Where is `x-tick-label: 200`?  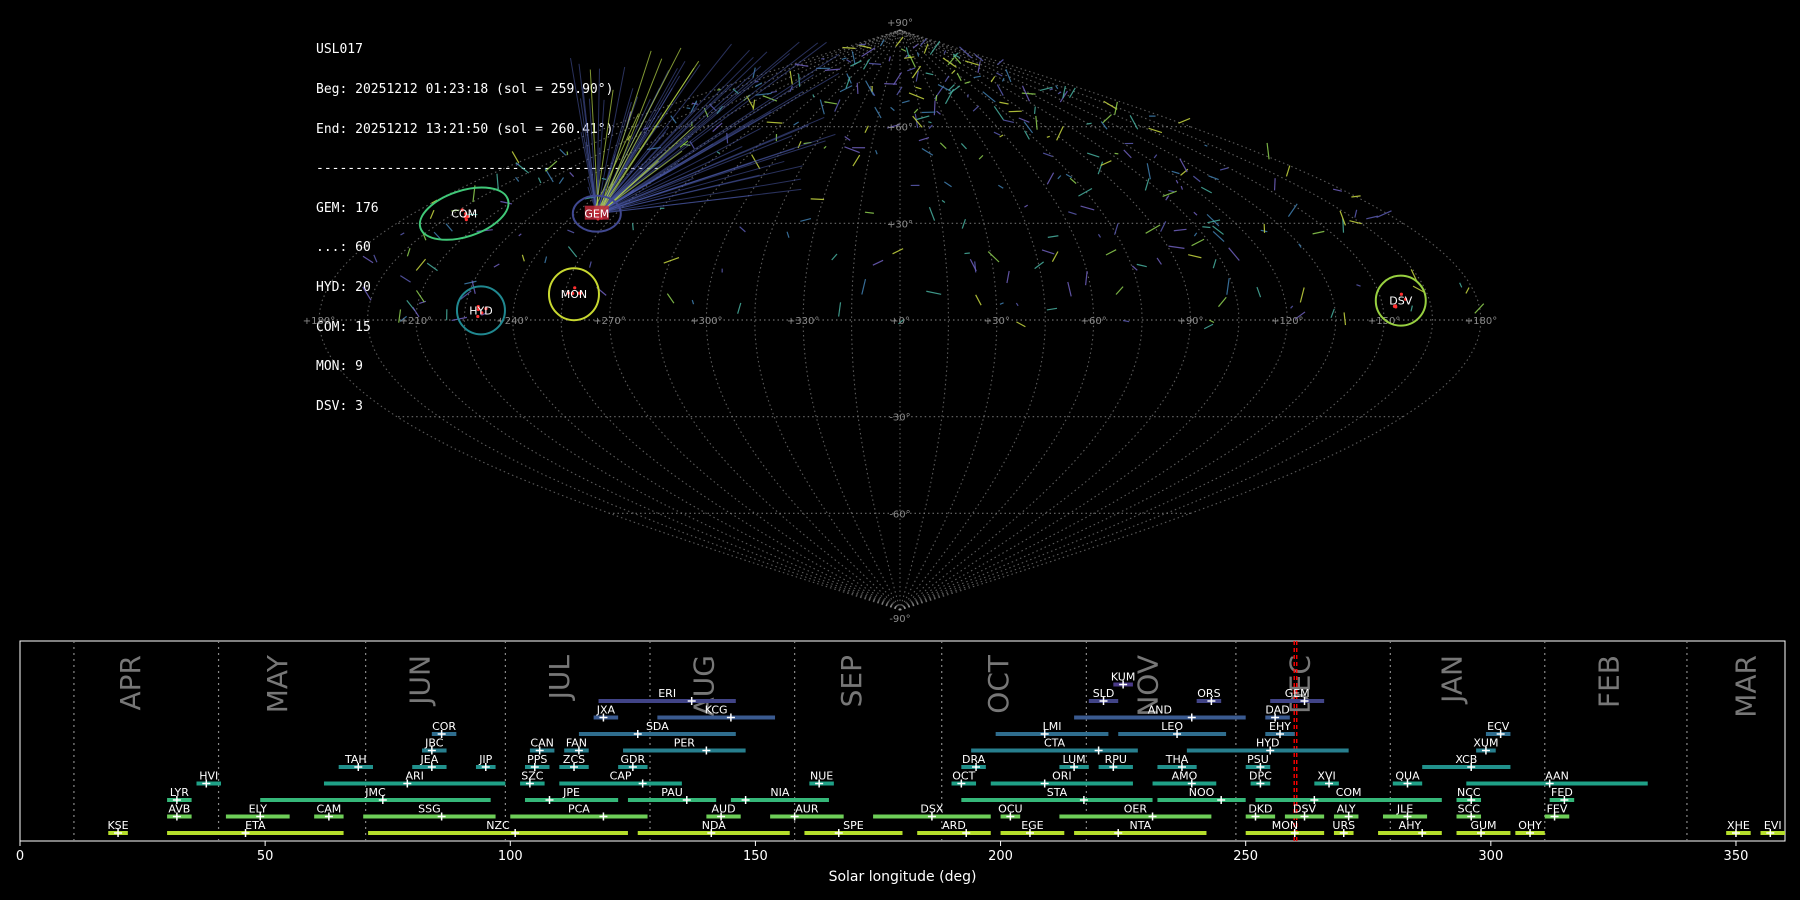
x-tick-label: 200 is located at coordinates (1000, 856).